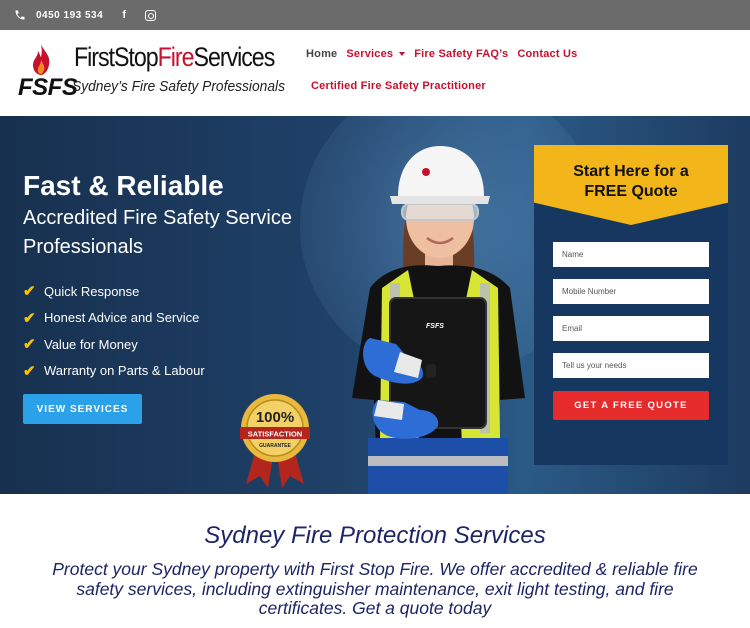  What do you see at coordinates (376, 54) in the screenshot?
I see `nav-services: Services` at bounding box center [376, 54].